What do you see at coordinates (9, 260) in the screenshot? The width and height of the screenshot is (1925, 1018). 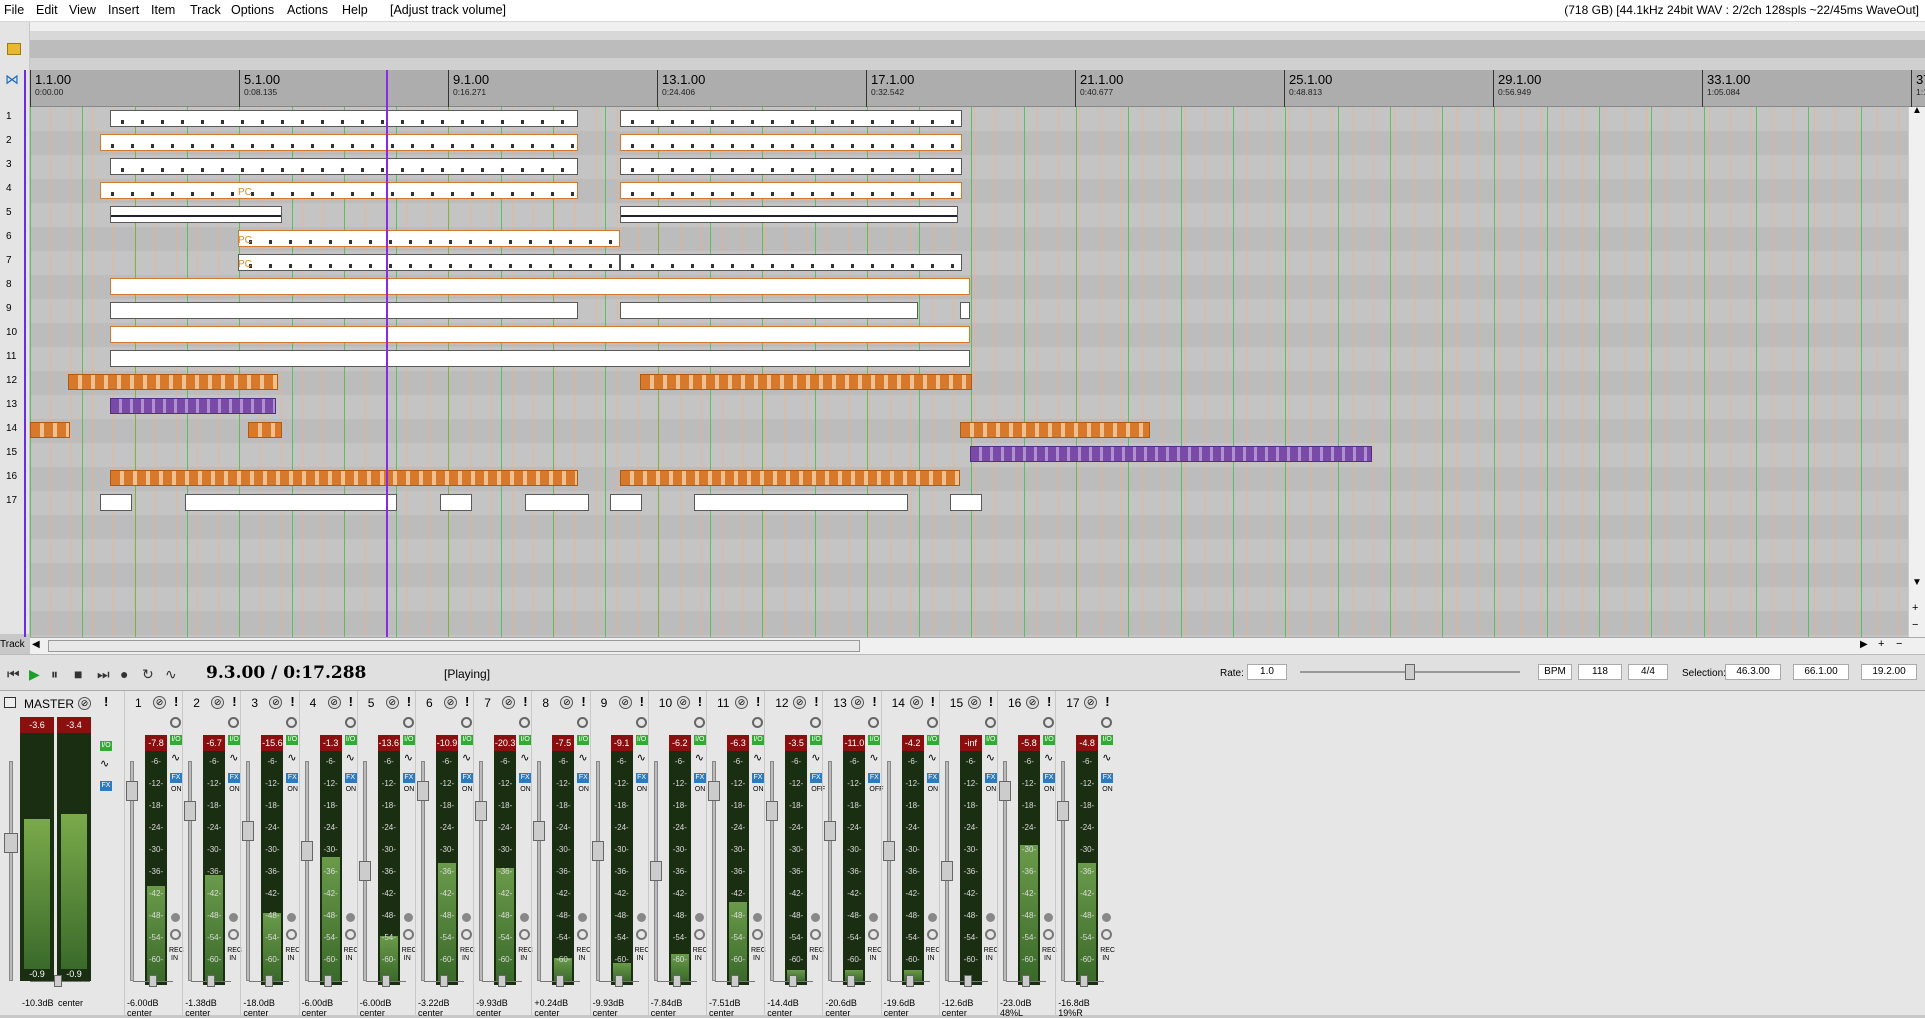 I see `track-number: 7` at bounding box center [9, 260].